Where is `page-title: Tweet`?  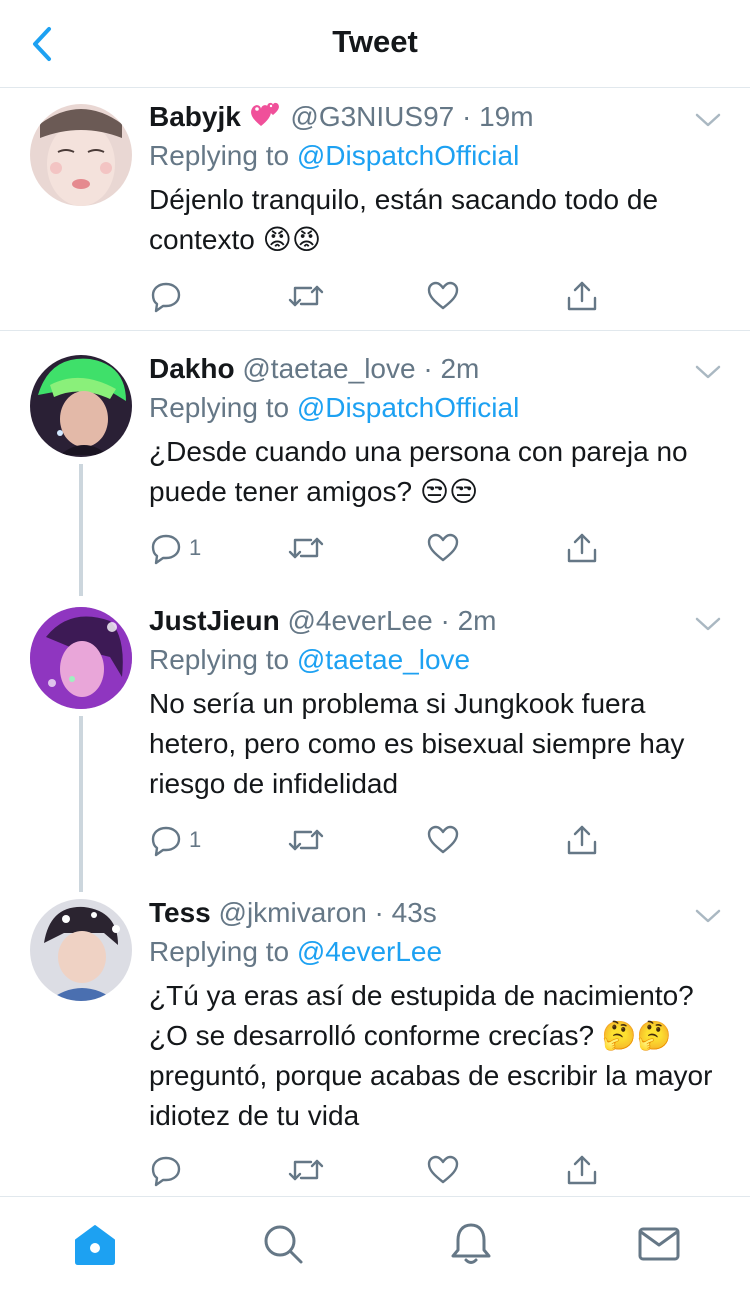
page-title: Tweet is located at coordinates (375, 41).